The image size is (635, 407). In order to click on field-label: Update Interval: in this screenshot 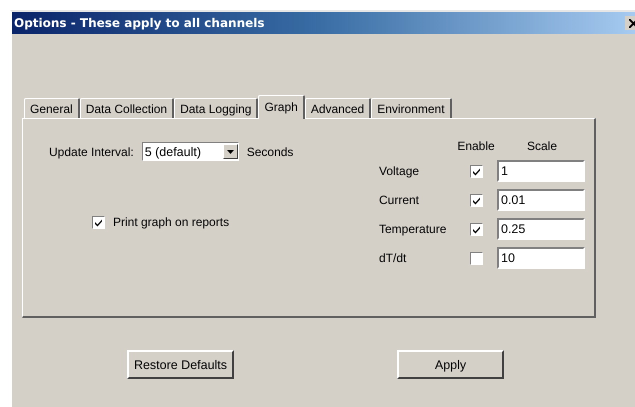, I will do `click(91, 151)`.